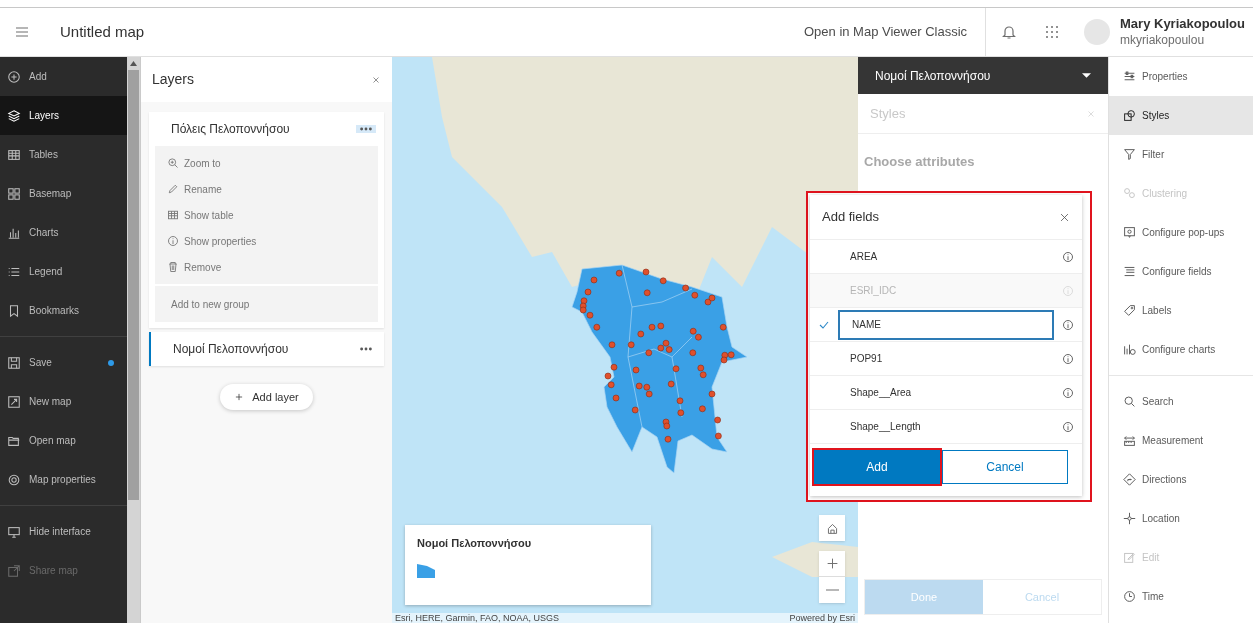 This screenshot has height=624, width=1253. What do you see at coordinates (63, 531) in the screenshot?
I see `nav-item: Hide interface` at bounding box center [63, 531].